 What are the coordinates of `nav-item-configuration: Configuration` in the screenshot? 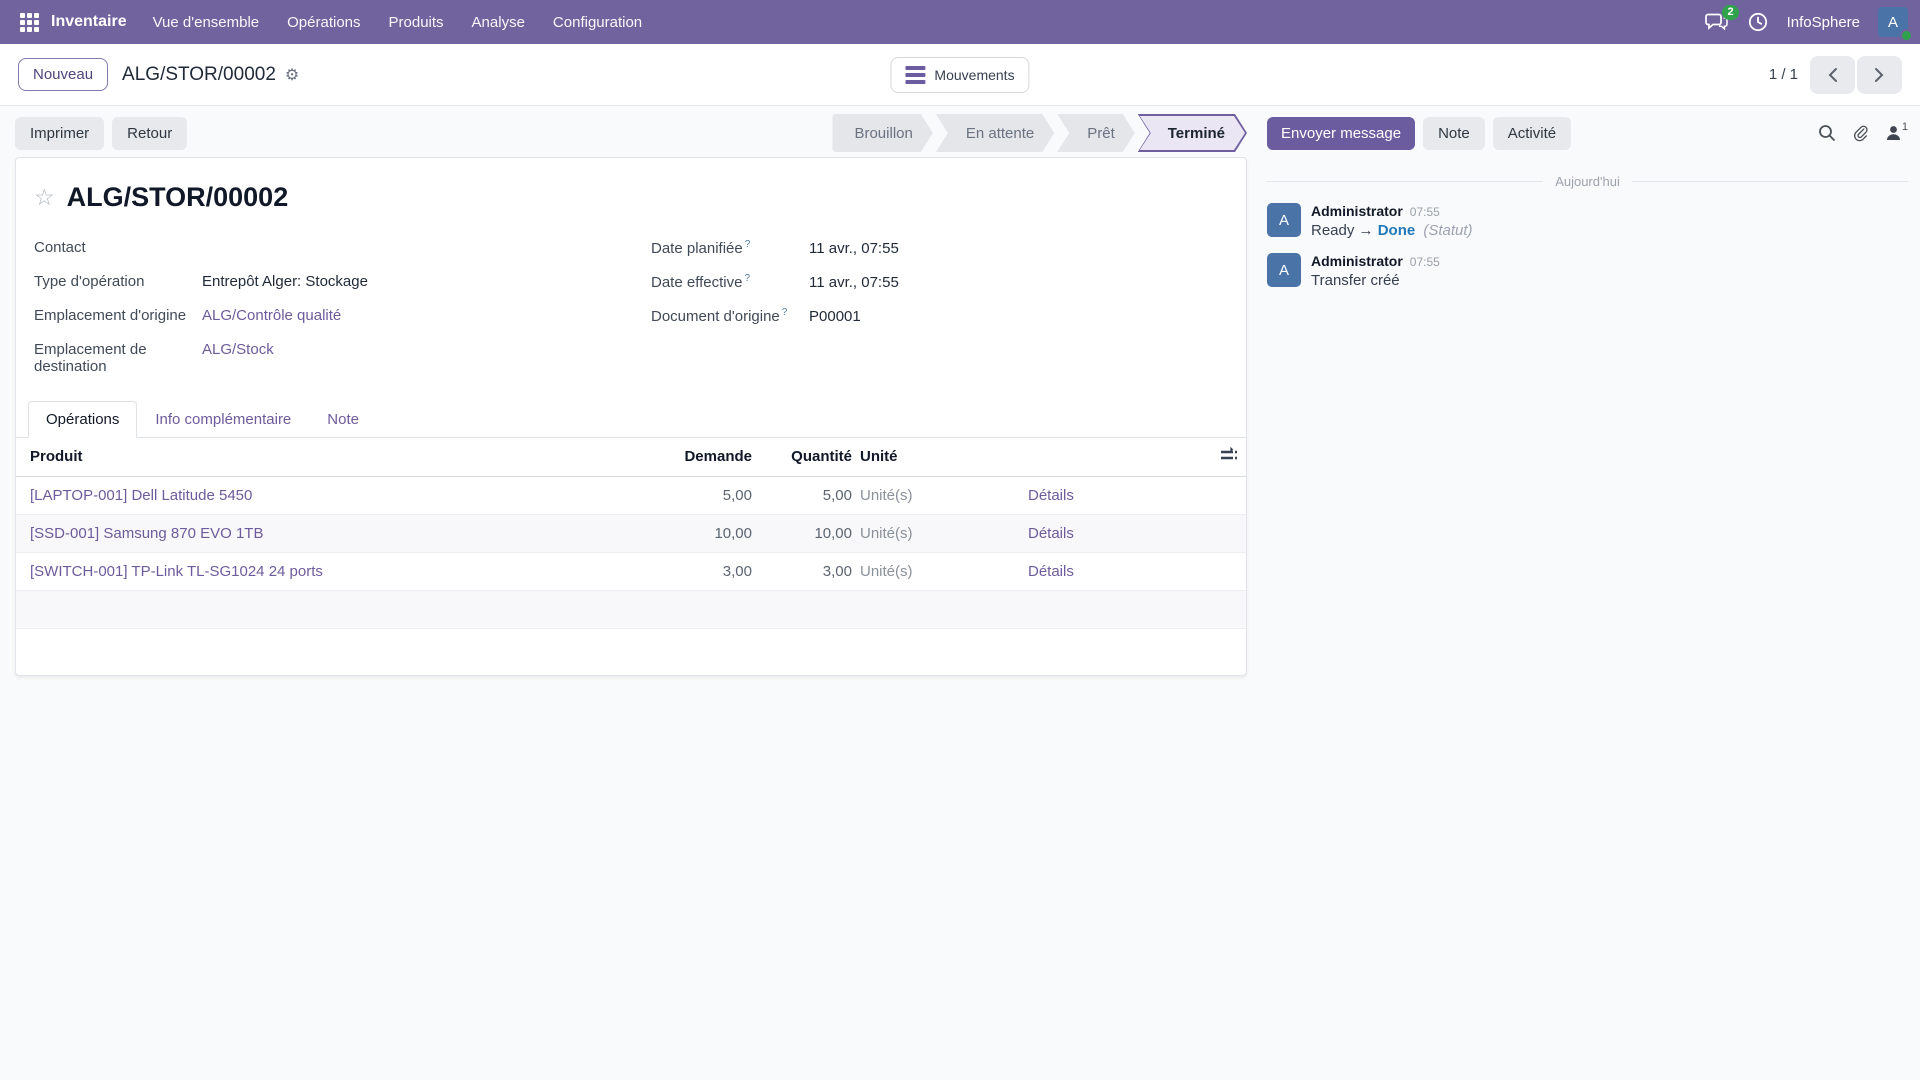 It's located at (597, 22).